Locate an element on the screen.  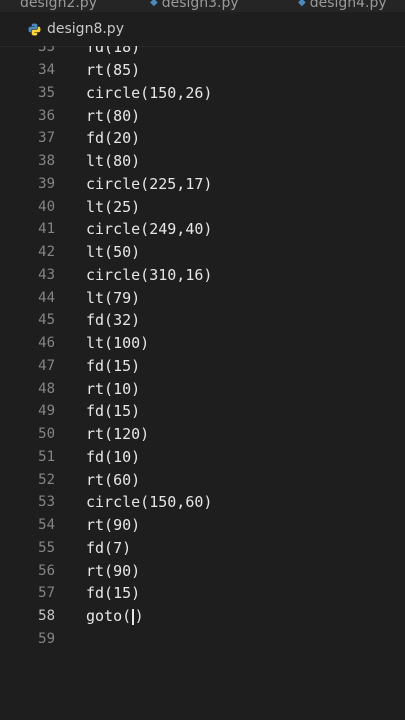
code-text: rt(10) is located at coordinates (113, 389).